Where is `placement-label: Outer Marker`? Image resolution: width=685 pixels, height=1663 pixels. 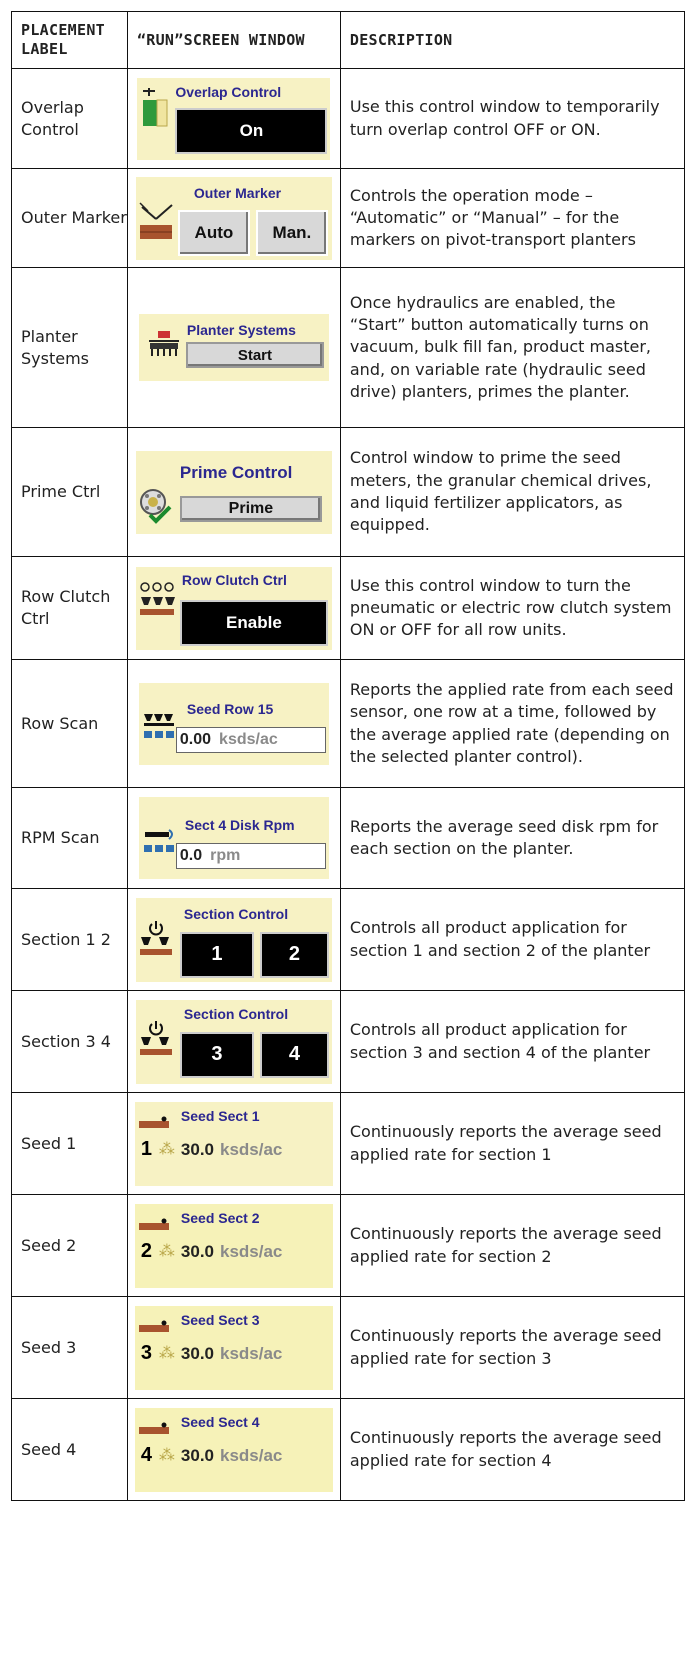
placement-label: Outer Marker is located at coordinates (69, 218).